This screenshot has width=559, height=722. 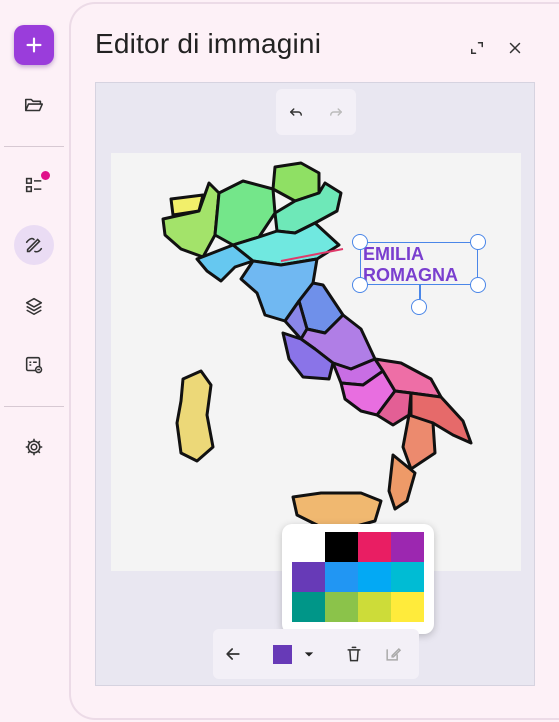 What do you see at coordinates (336, 112) in the screenshot?
I see `redo-icon` at bounding box center [336, 112].